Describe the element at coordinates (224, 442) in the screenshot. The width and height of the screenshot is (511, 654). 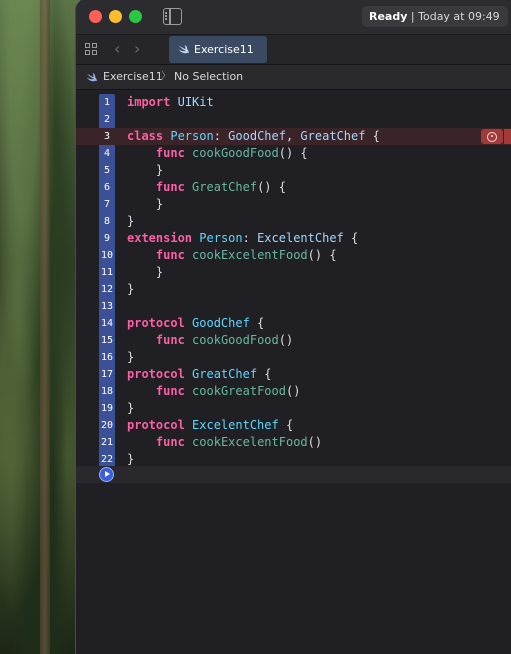
I see `code-text: func cookExcelentFood()` at that location.